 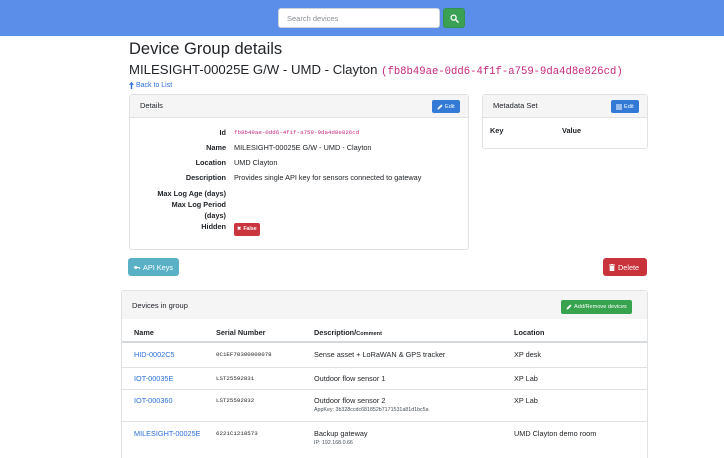 I want to click on device-location: XP desk, so click(x=528, y=354).